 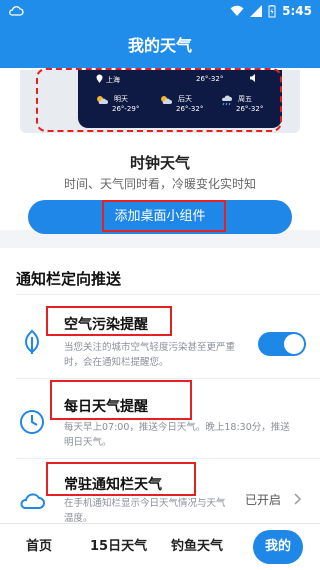 What do you see at coordinates (263, 499) in the screenshot?
I see `persistent-weather-state: 已开启` at bounding box center [263, 499].